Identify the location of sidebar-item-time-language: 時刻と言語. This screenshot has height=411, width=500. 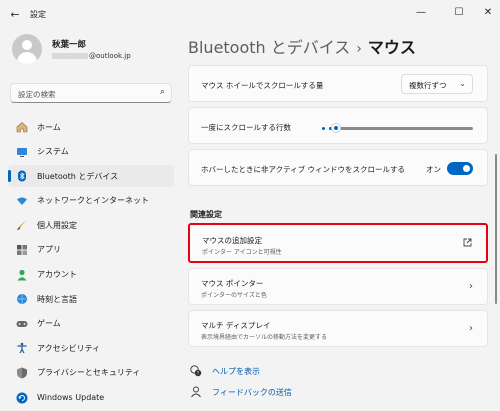
(91, 299).